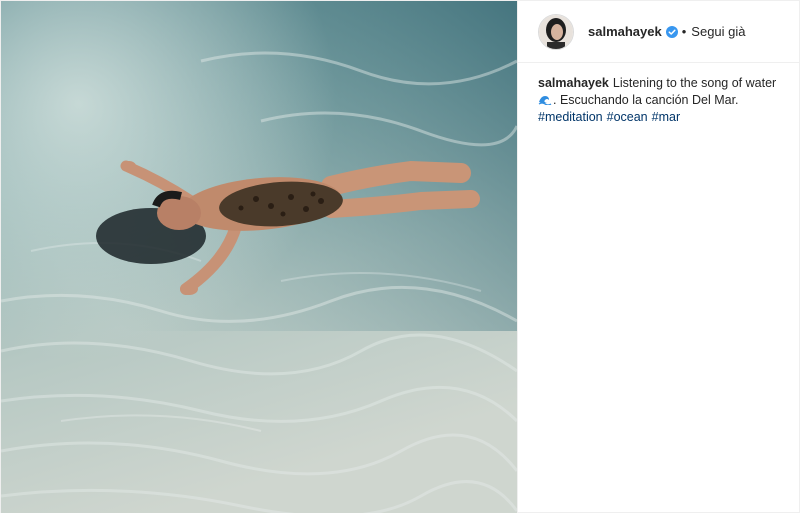 The width and height of the screenshot is (800, 513). I want to click on caption-username: salmahayek, so click(573, 83).